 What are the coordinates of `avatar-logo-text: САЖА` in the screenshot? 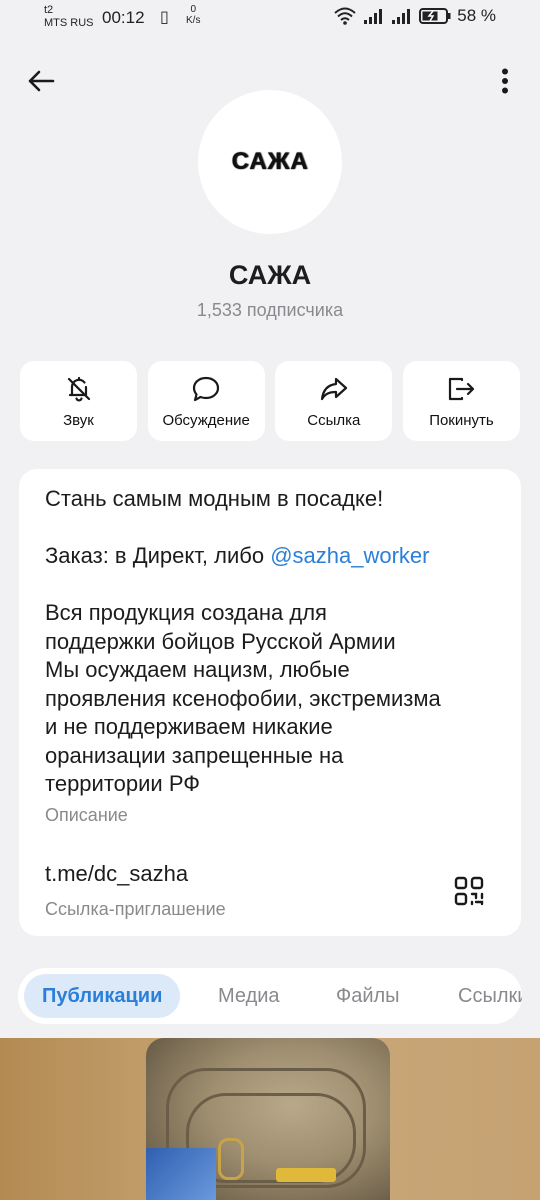 It's located at (270, 161).